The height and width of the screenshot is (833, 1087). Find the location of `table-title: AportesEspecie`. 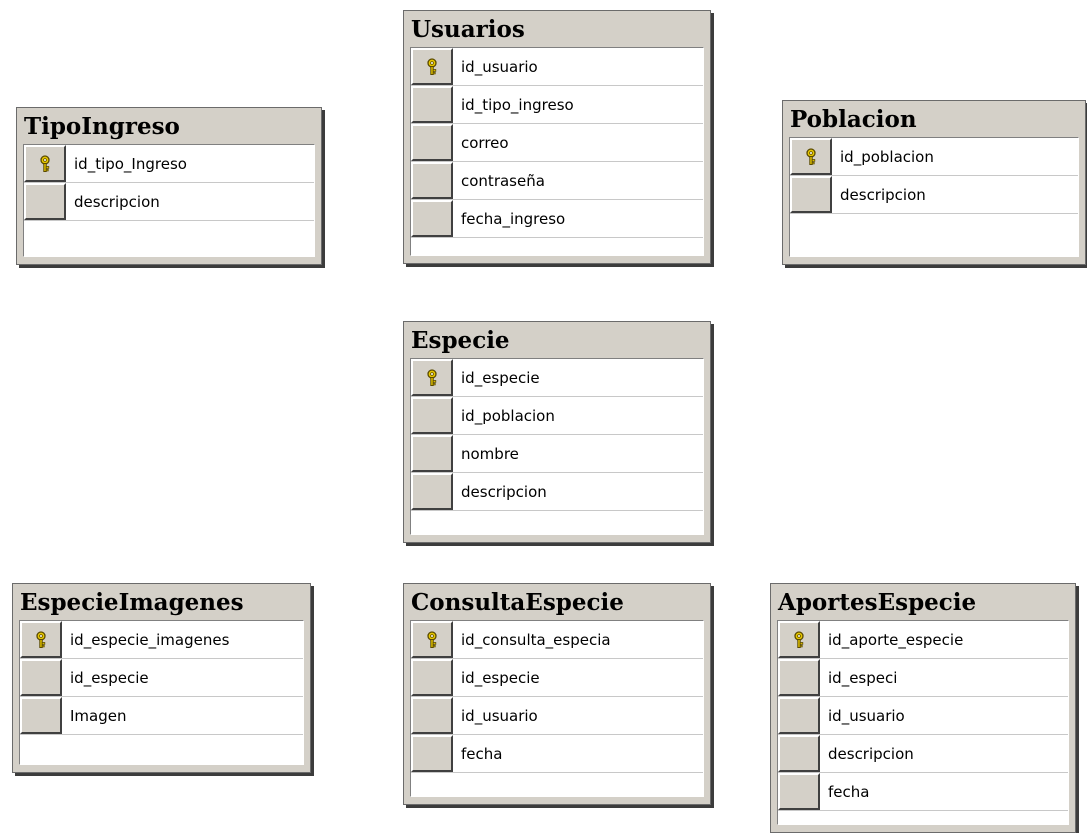

table-title: AportesEspecie is located at coordinates (877, 602).